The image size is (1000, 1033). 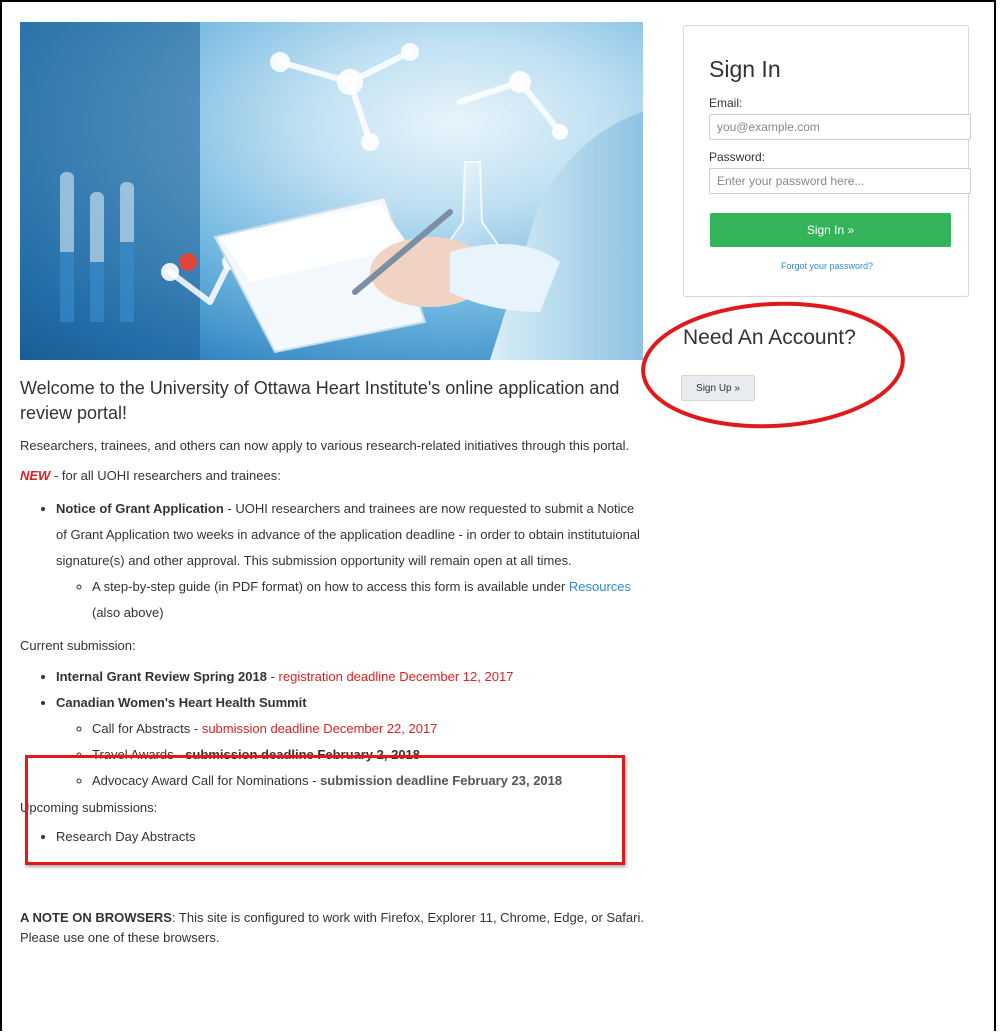 What do you see at coordinates (319, 728) in the screenshot?
I see `abstracts-deadline: submission deadline December 22, 2017` at bounding box center [319, 728].